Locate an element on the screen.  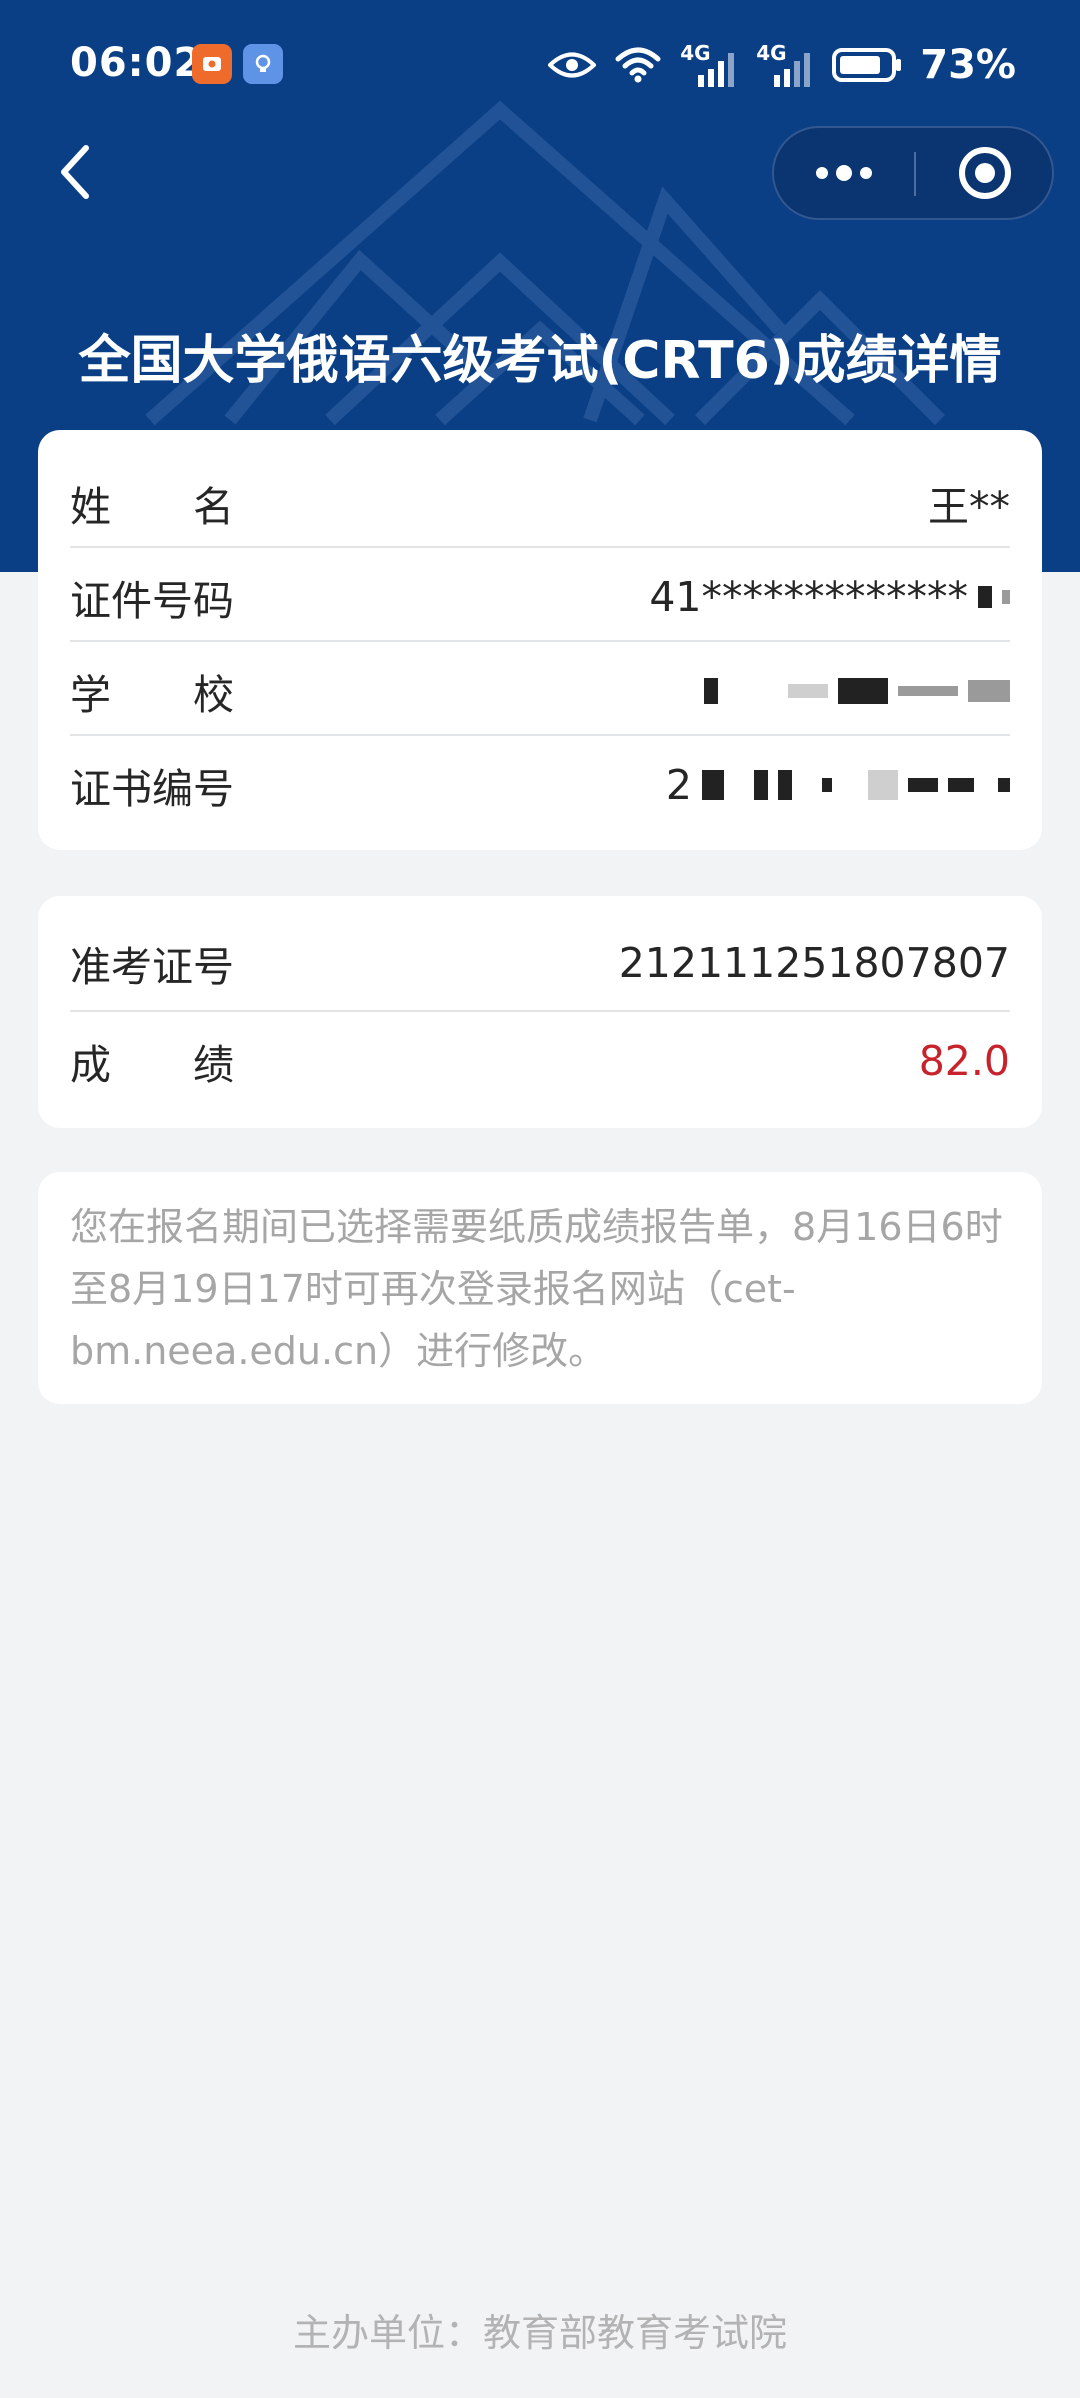
school-label: 学 校 is located at coordinates (152, 695).